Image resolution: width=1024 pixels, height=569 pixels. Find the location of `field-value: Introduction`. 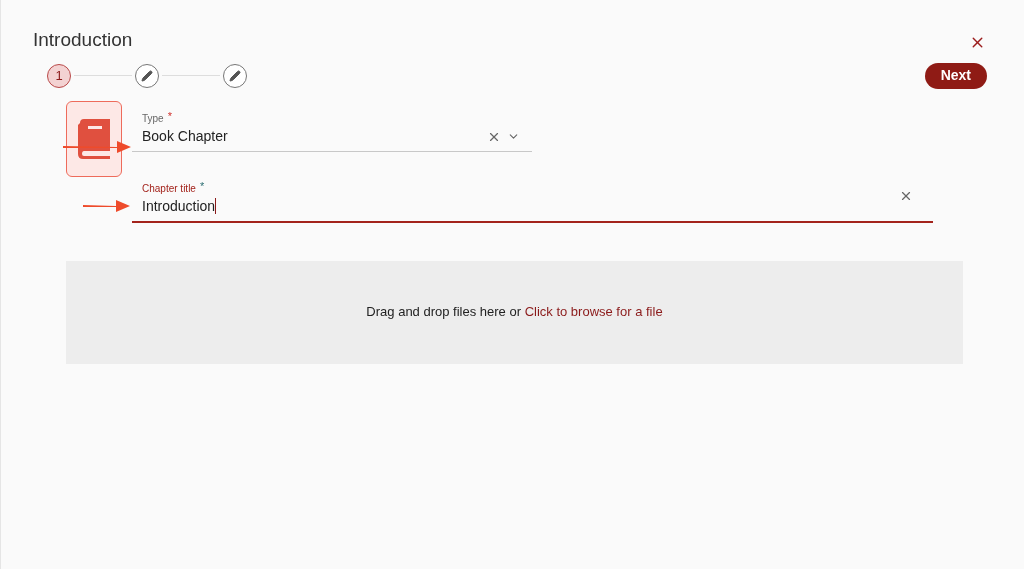

field-value: Introduction is located at coordinates (179, 206).